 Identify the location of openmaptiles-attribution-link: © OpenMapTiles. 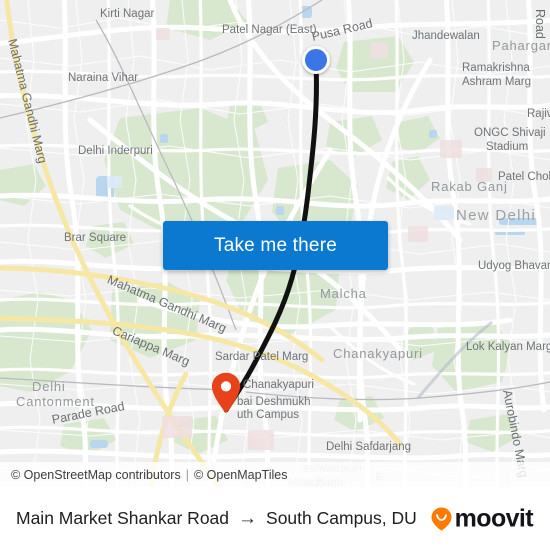
(241, 475).